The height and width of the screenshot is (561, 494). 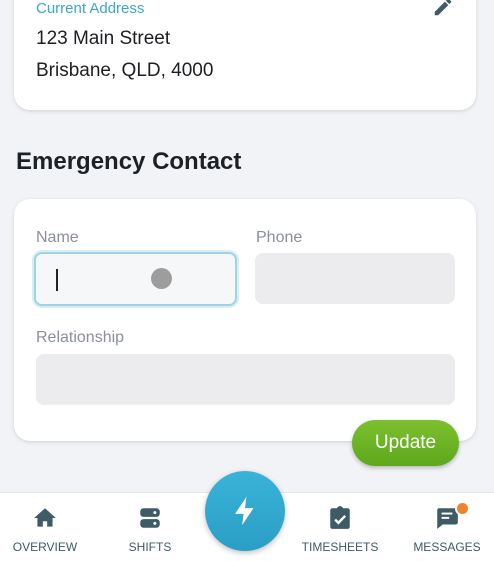 I want to click on name-label: Name, so click(x=57, y=237).